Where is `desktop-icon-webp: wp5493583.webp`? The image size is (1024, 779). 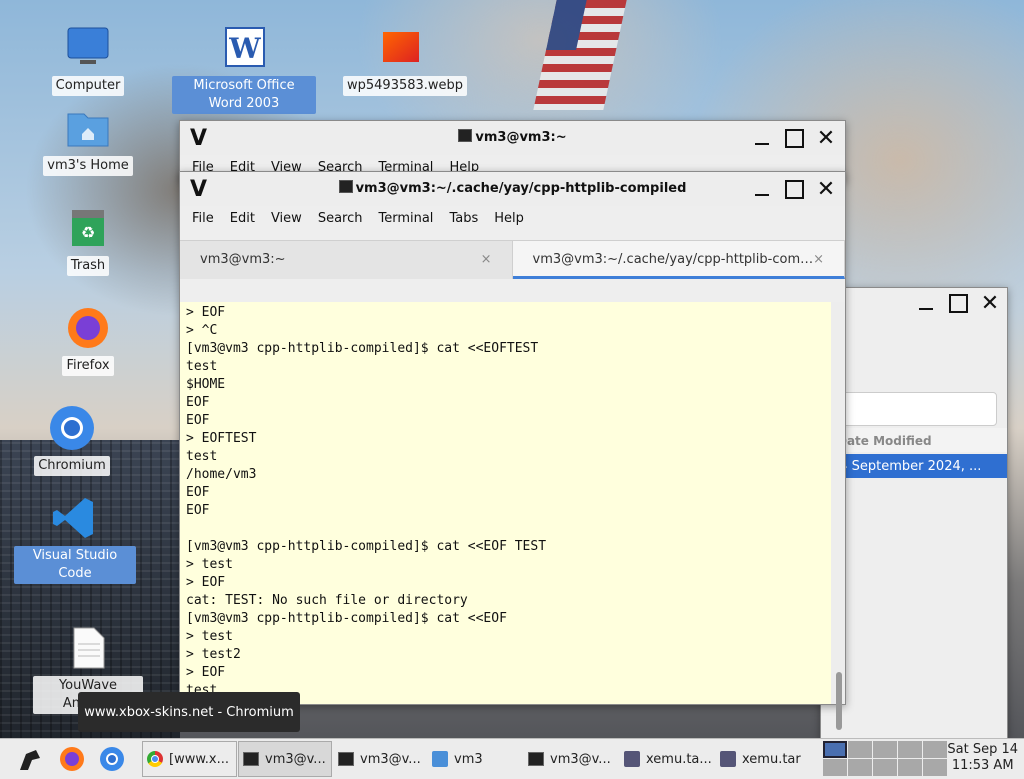
desktop-icon-webp: wp5493583.webp is located at coordinates (405, 60).